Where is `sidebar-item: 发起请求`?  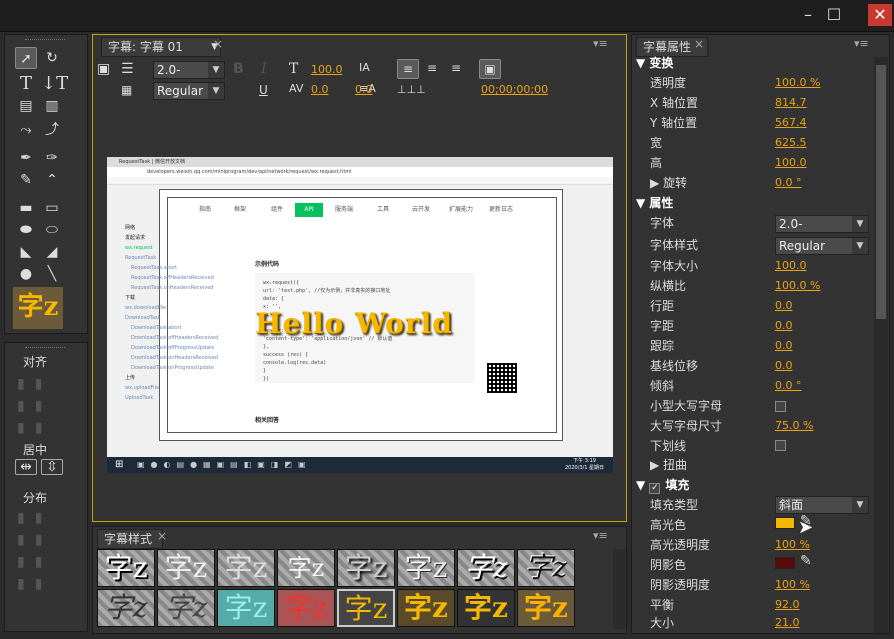
sidebar-item: 发起请求 is located at coordinates (175, 238).